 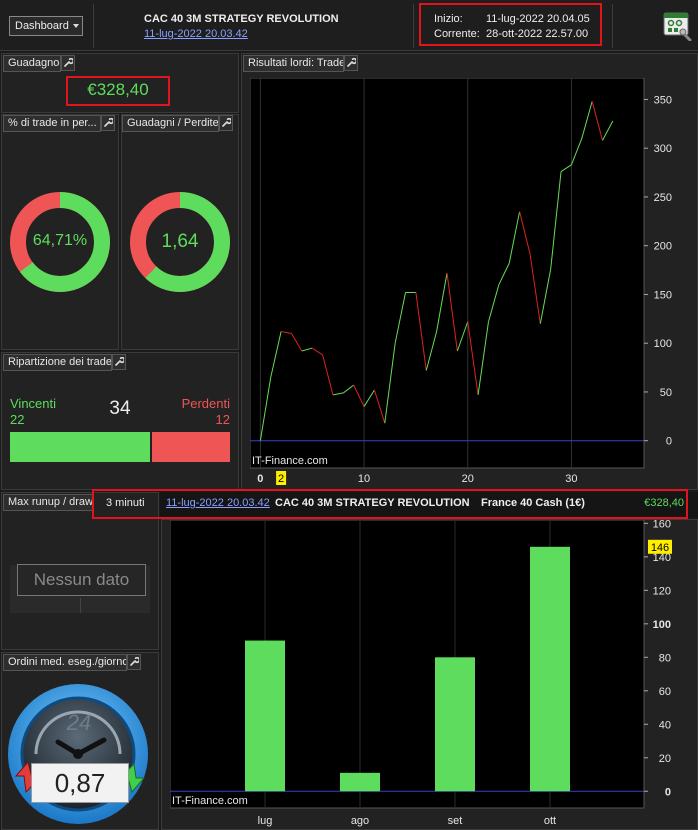 I want to click on monthly-chart-ytick-label: 120, so click(x=662, y=591).